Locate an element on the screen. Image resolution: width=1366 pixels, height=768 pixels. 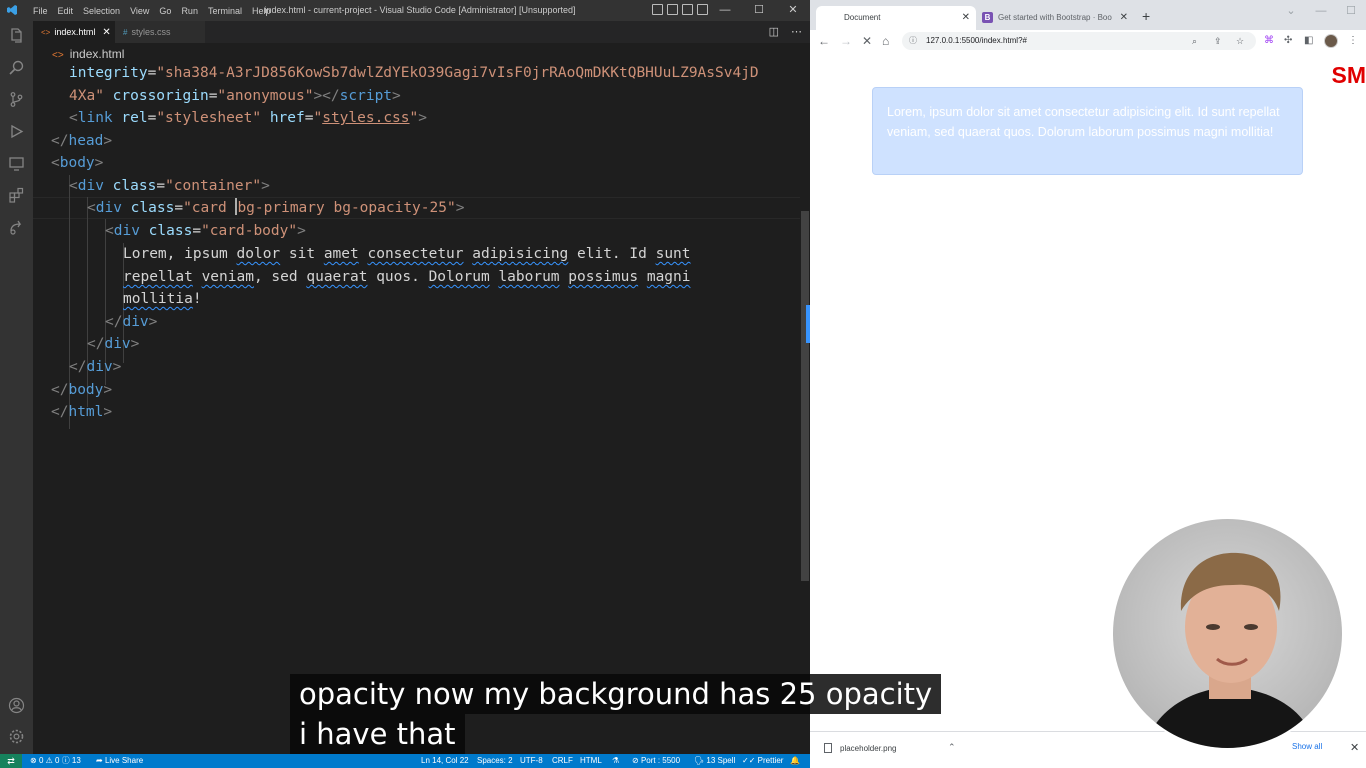
menu-edit: Edit is located at coordinates (66, 11).